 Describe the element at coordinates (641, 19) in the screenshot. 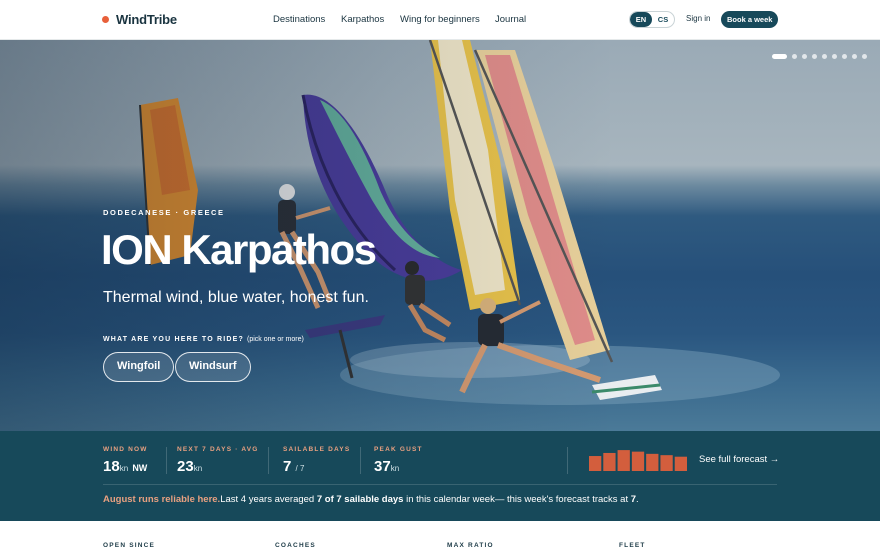

I see `lang-en-button: EN` at that location.